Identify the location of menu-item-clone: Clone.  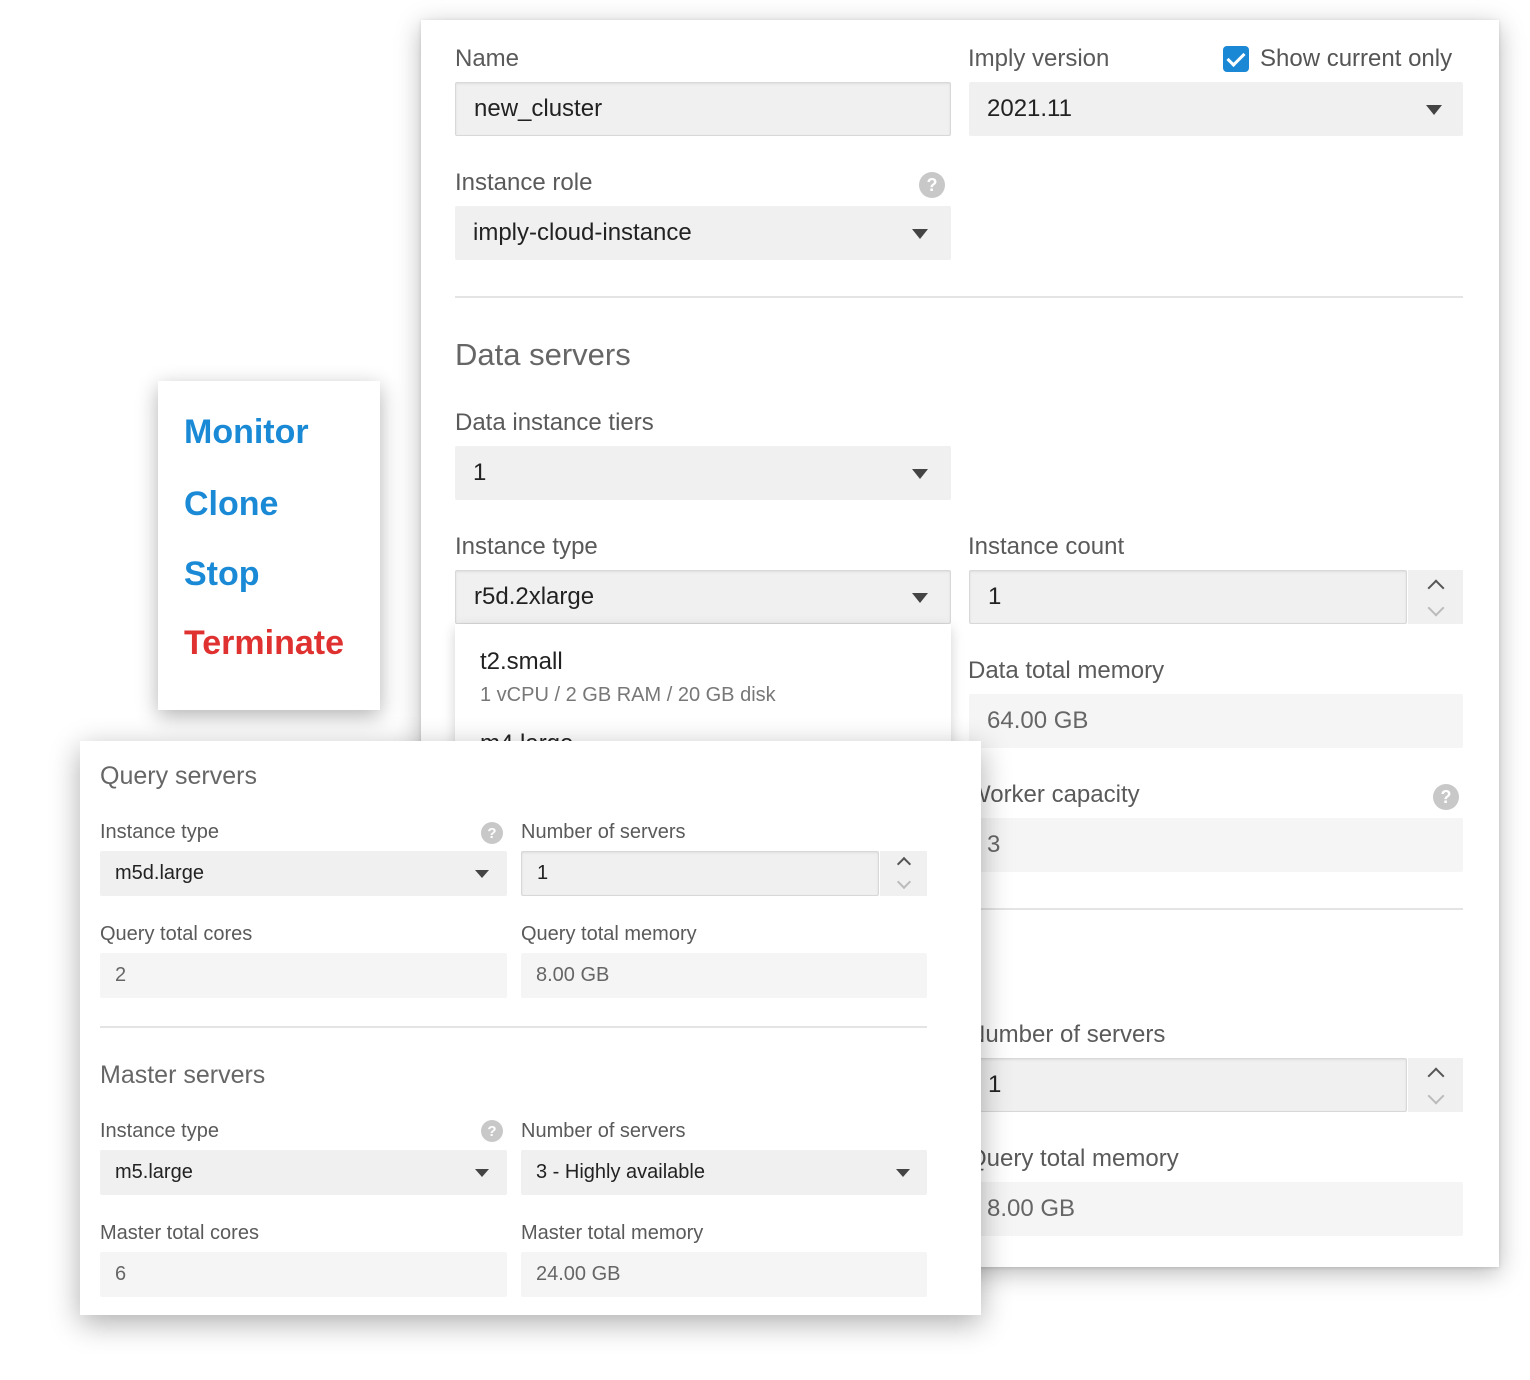
(231, 504).